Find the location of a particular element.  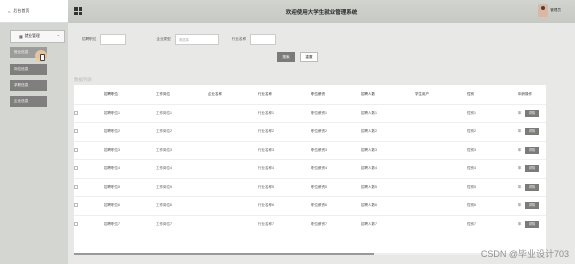

sidebar-item-label: 企业信息 is located at coordinates (21, 101).